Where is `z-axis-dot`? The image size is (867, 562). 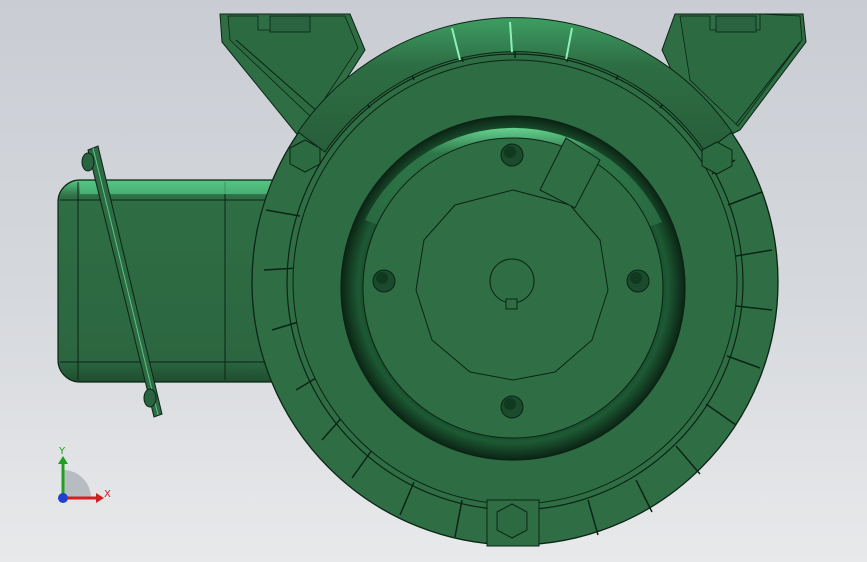 z-axis-dot is located at coordinates (63, 498).